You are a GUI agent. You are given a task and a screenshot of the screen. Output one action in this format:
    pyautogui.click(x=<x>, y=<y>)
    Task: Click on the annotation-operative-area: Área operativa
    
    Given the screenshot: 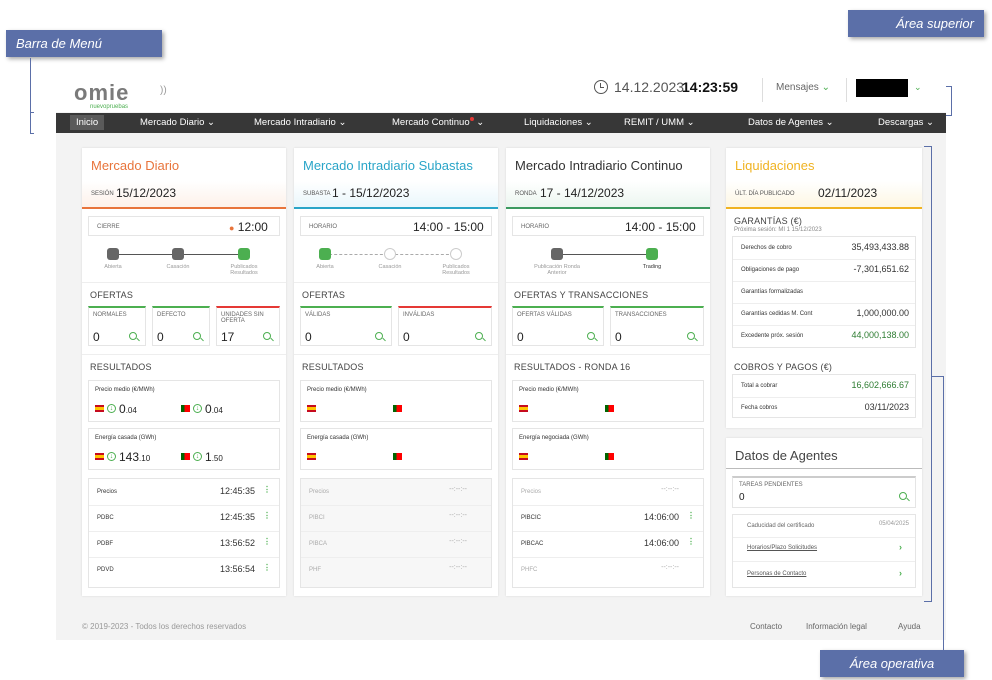 What is the action you would take?
    pyautogui.click(x=892, y=663)
    